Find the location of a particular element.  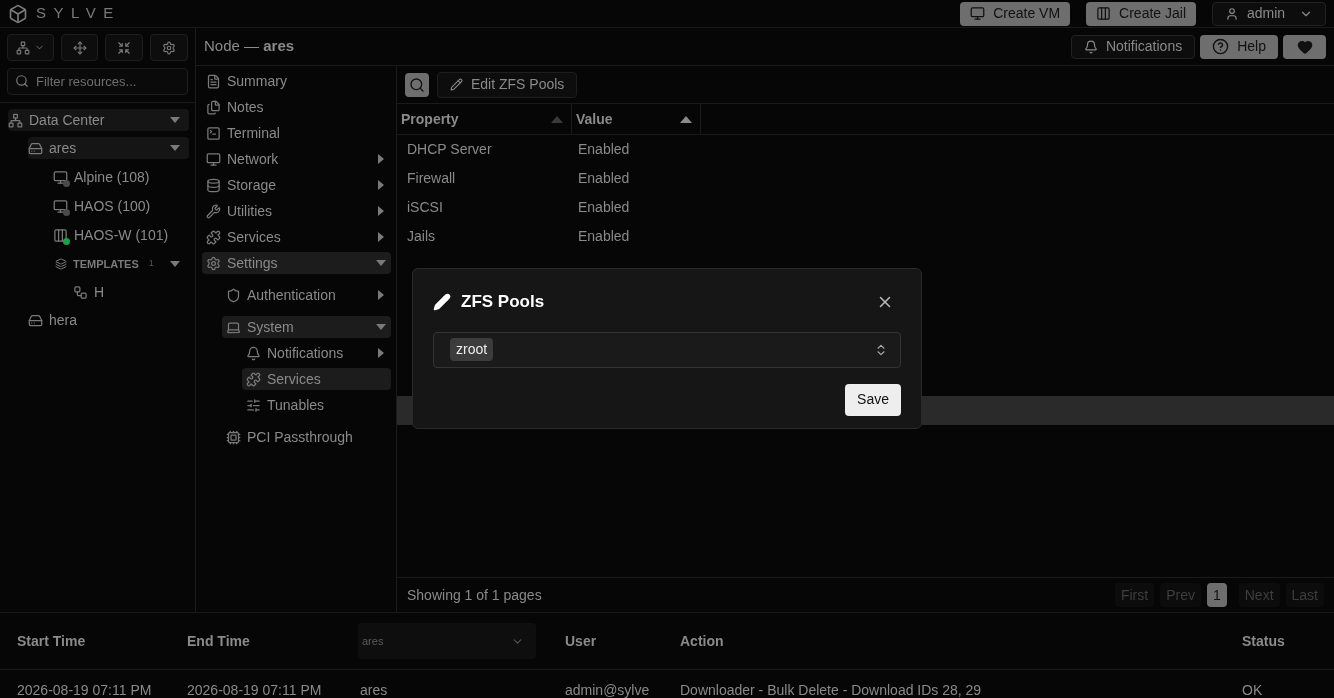

tree-item: ares is located at coordinates (108, 148).